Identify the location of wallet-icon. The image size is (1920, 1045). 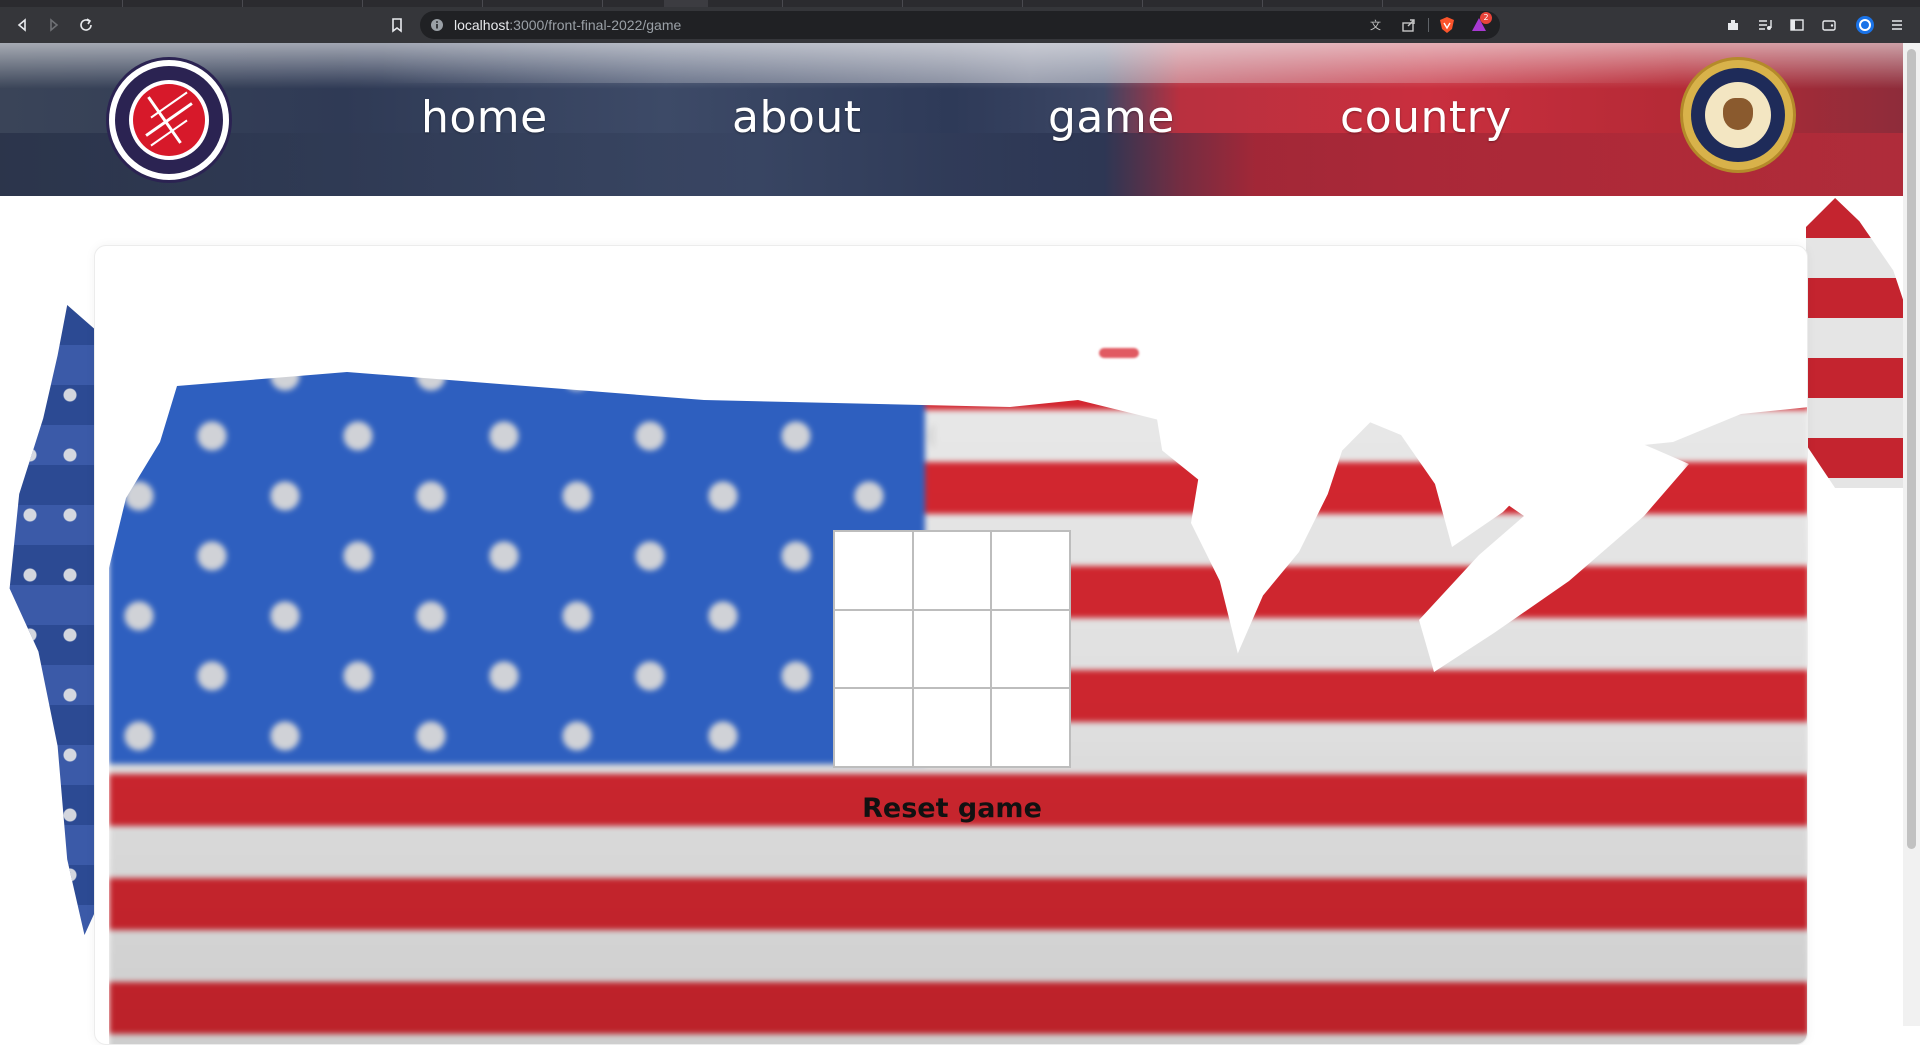
(1829, 25).